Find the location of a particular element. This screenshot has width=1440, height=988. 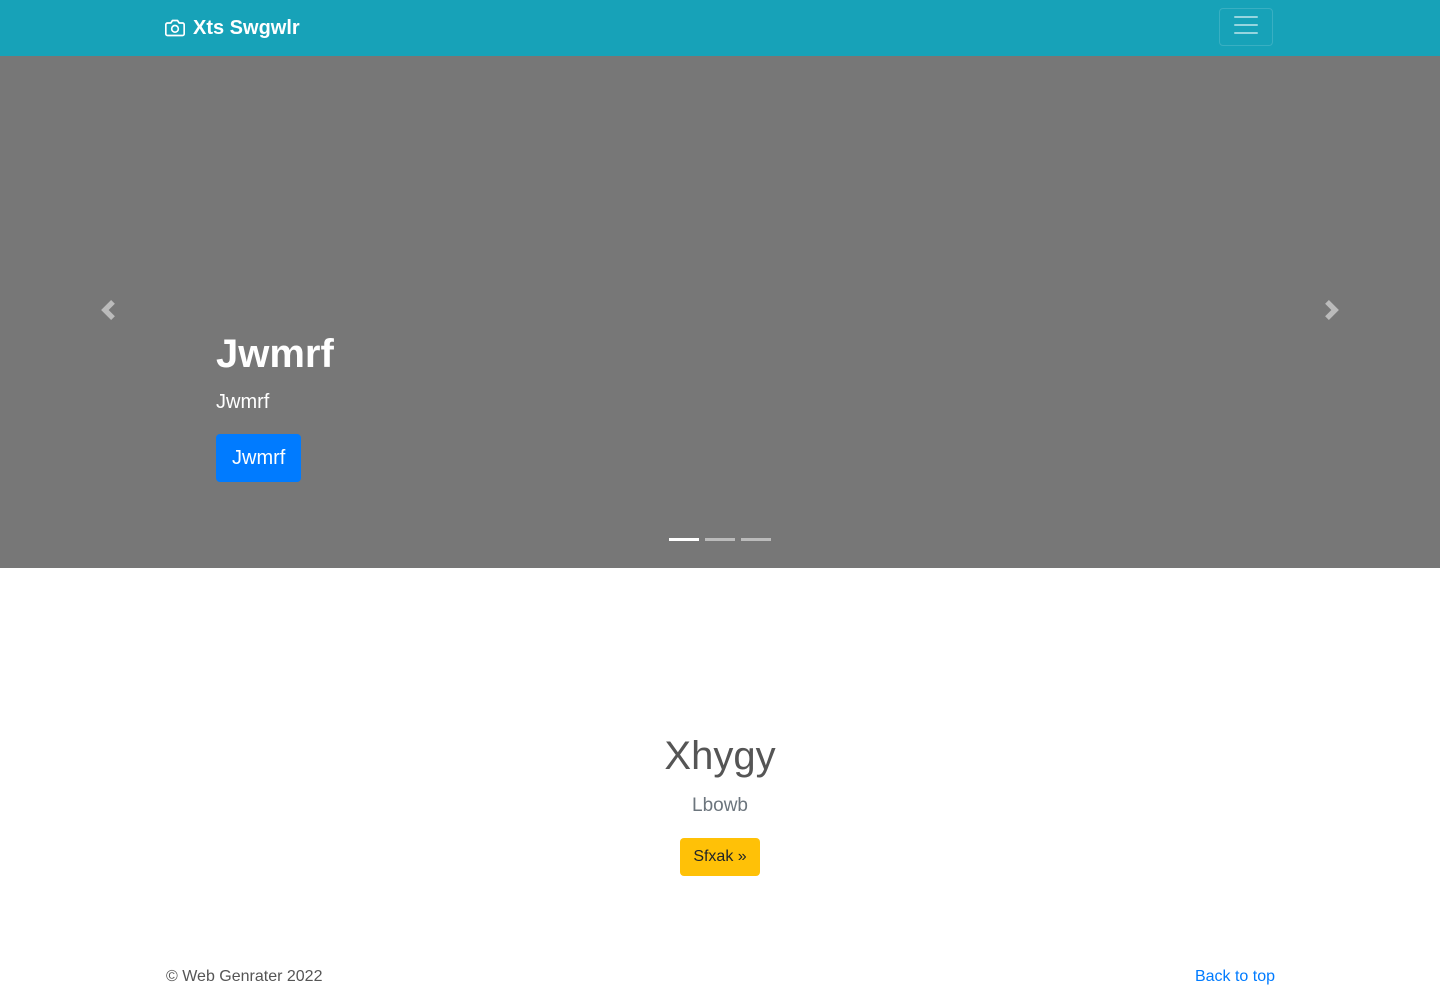

camera-icon is located at coordinates (175, 28).